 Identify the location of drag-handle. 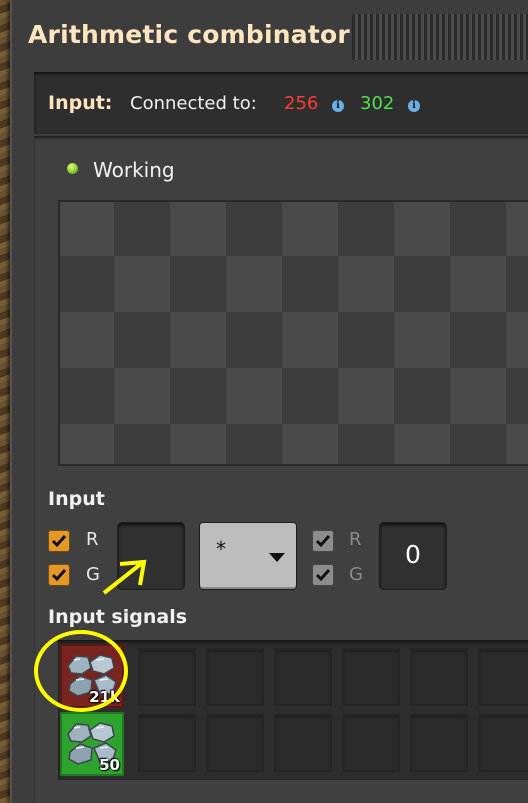
(440, 37).